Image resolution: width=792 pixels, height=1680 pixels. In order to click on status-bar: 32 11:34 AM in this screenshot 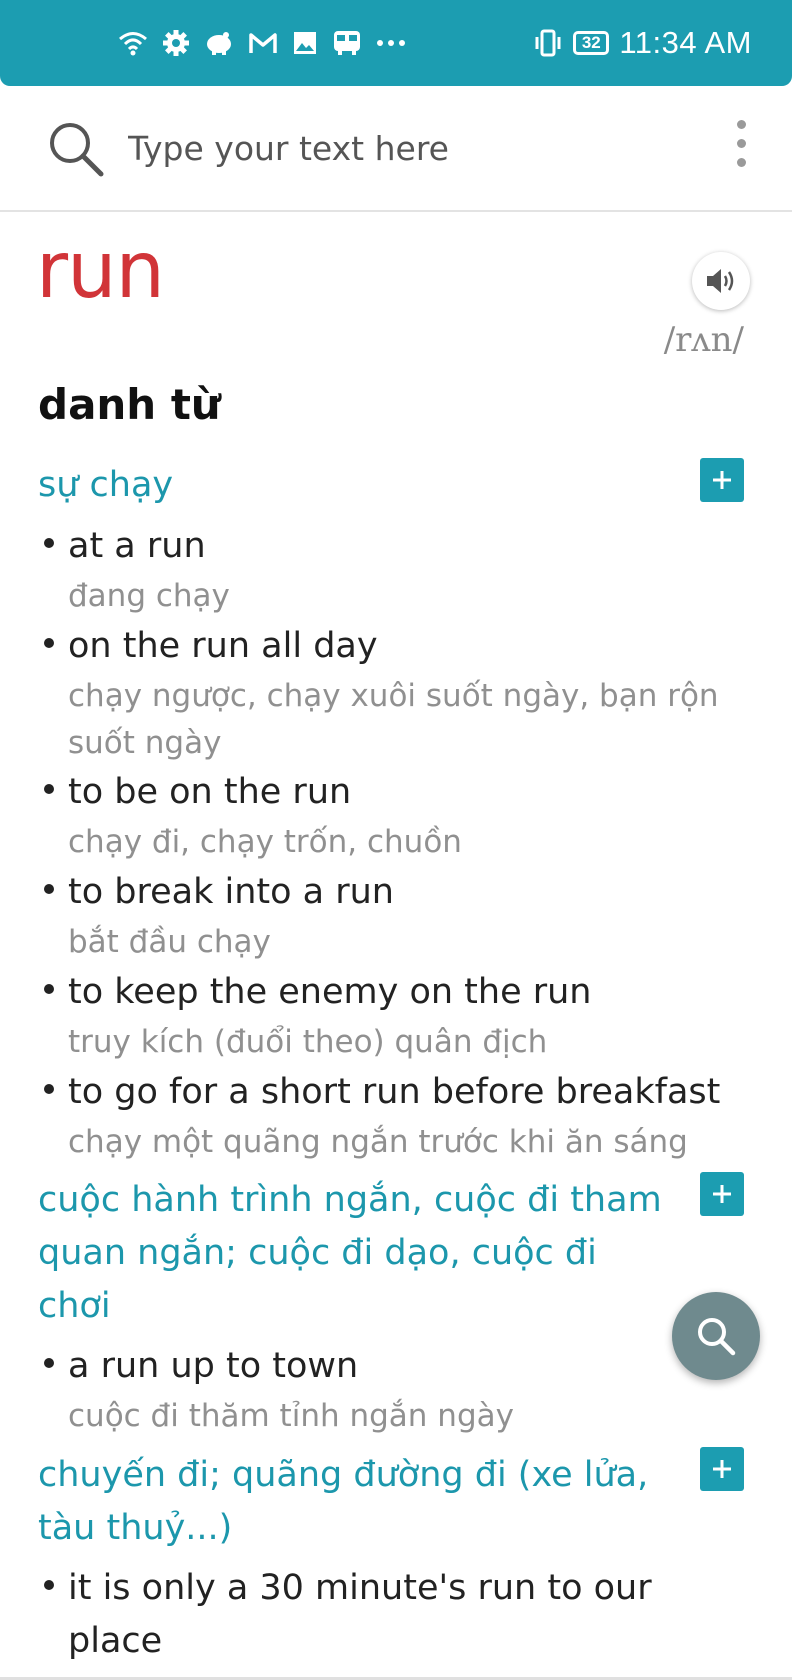, I will do `click(396, 43)`.